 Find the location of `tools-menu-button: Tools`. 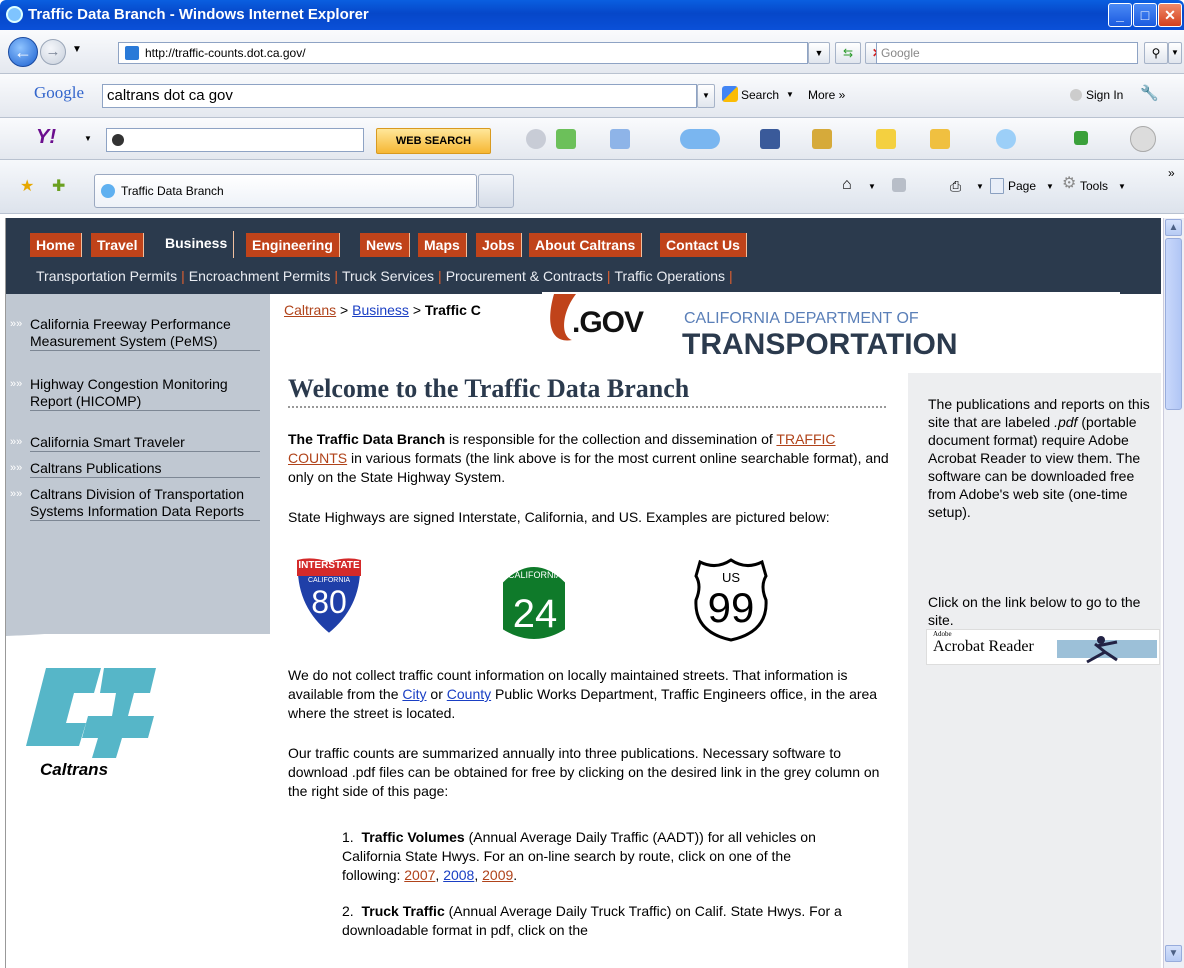

tools-menu-button: Tools is located at coordinates (1094, 186).